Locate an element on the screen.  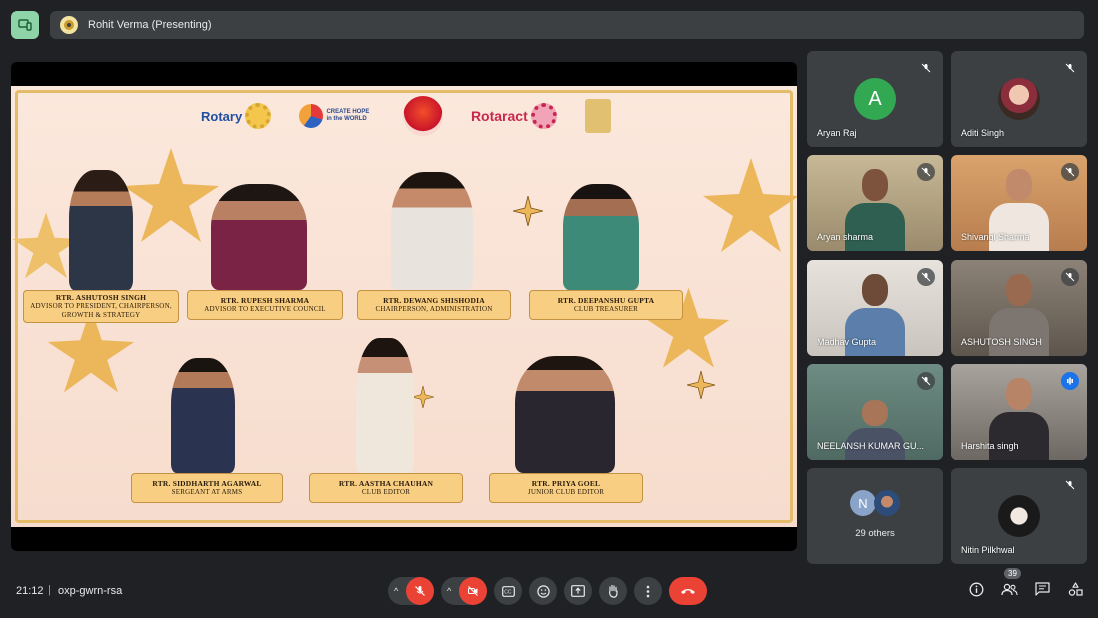
member-card: RTR. PRIYA GOEL JUNIOR CLUB EDITOR is located at coordinates (566, 488).